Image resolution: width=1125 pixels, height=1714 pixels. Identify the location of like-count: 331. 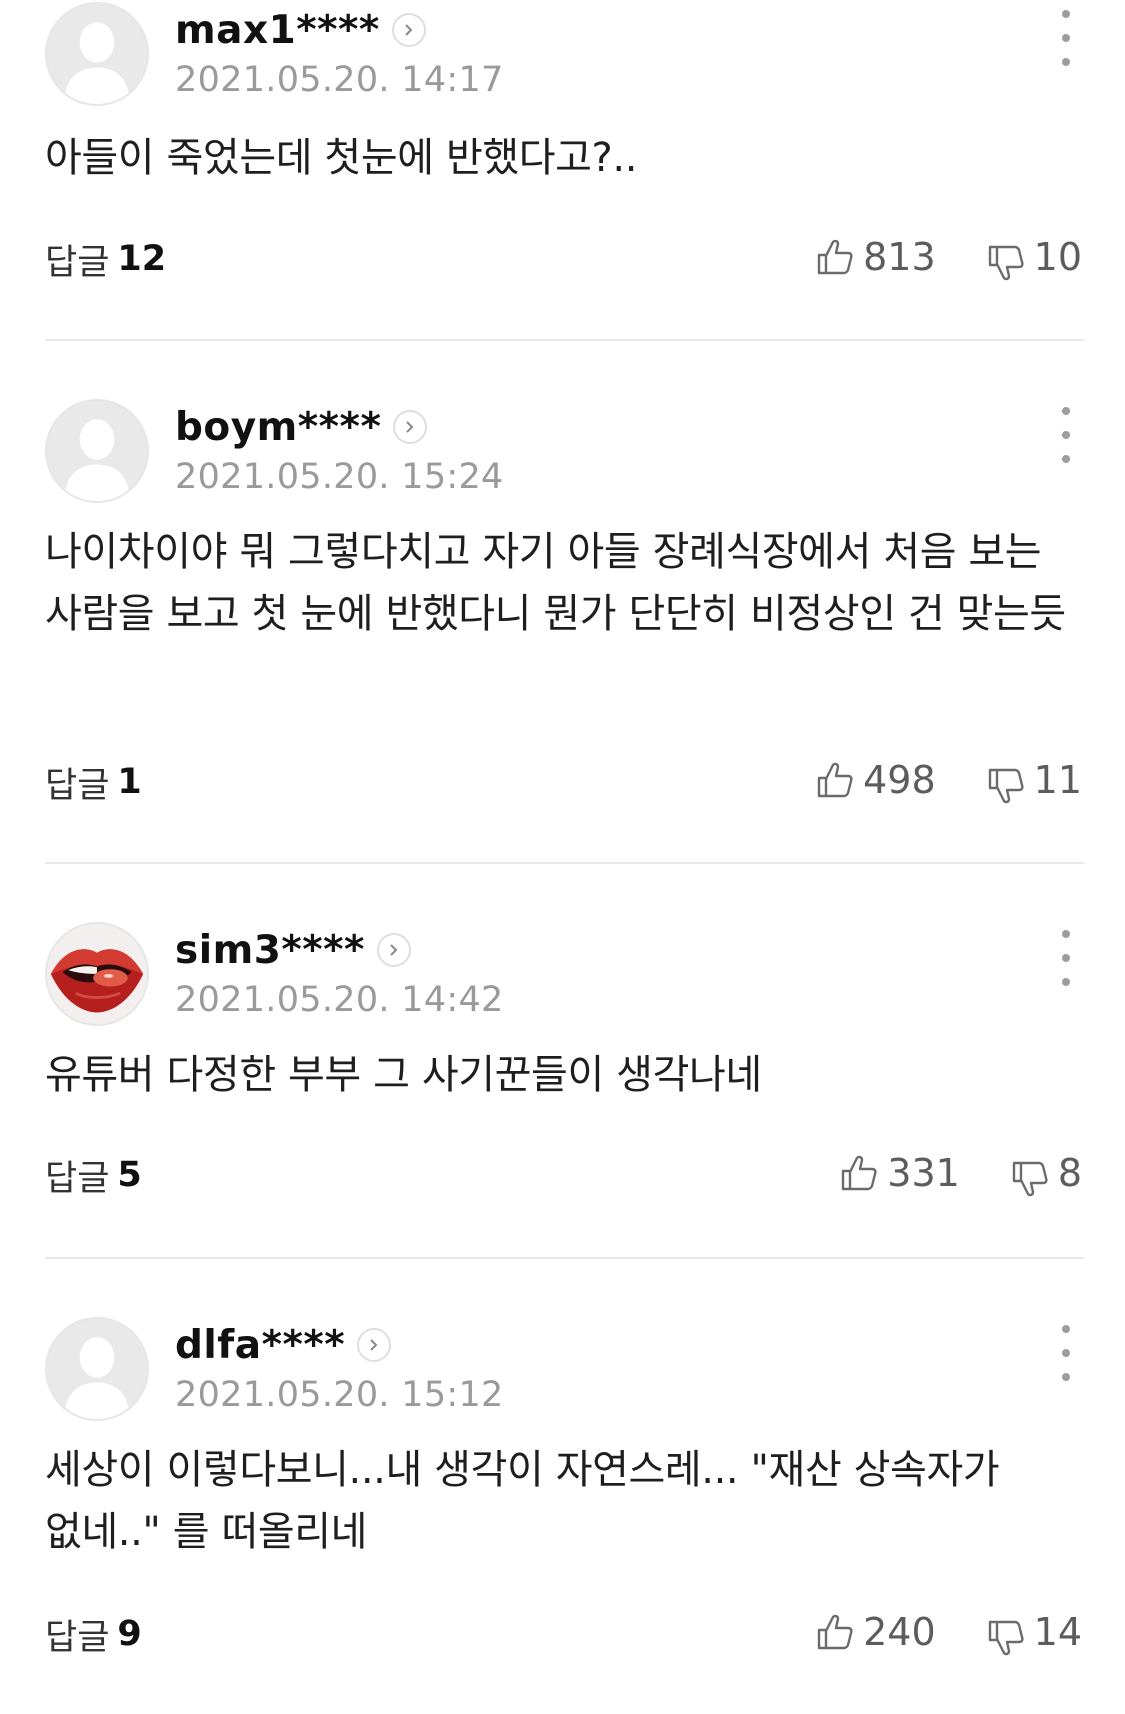
(923, 1173).